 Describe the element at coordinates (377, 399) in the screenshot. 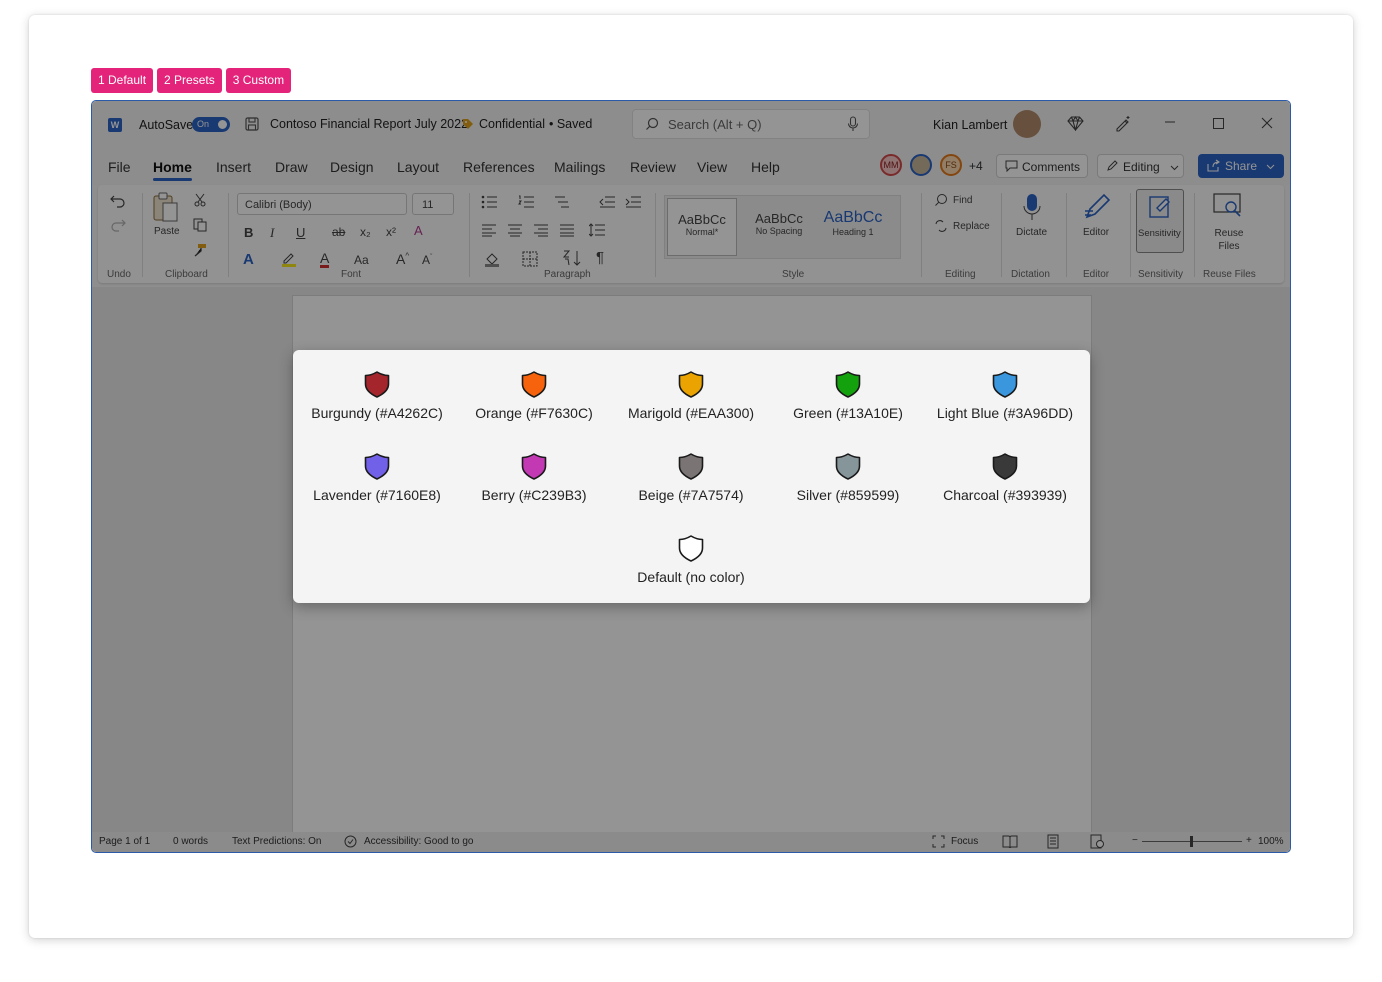

I see `color-swatch: Burgundy (#A4262C)` at that location.